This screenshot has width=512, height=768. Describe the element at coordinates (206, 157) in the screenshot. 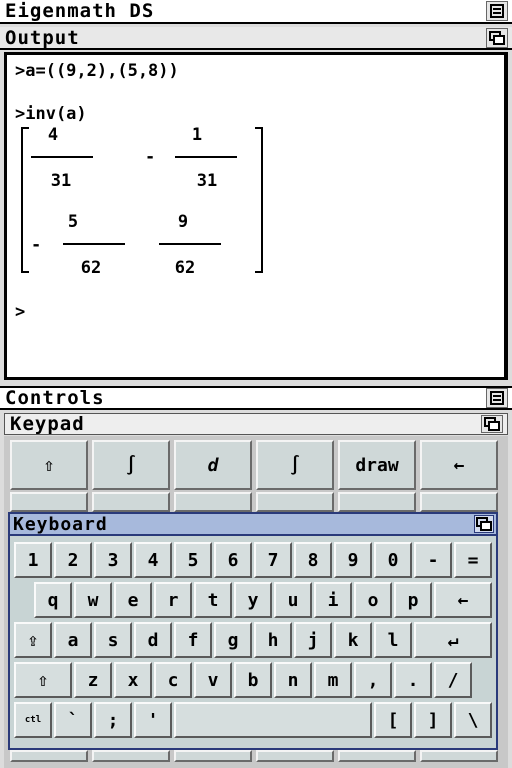

I see `m12-fraction-bar` at that location.